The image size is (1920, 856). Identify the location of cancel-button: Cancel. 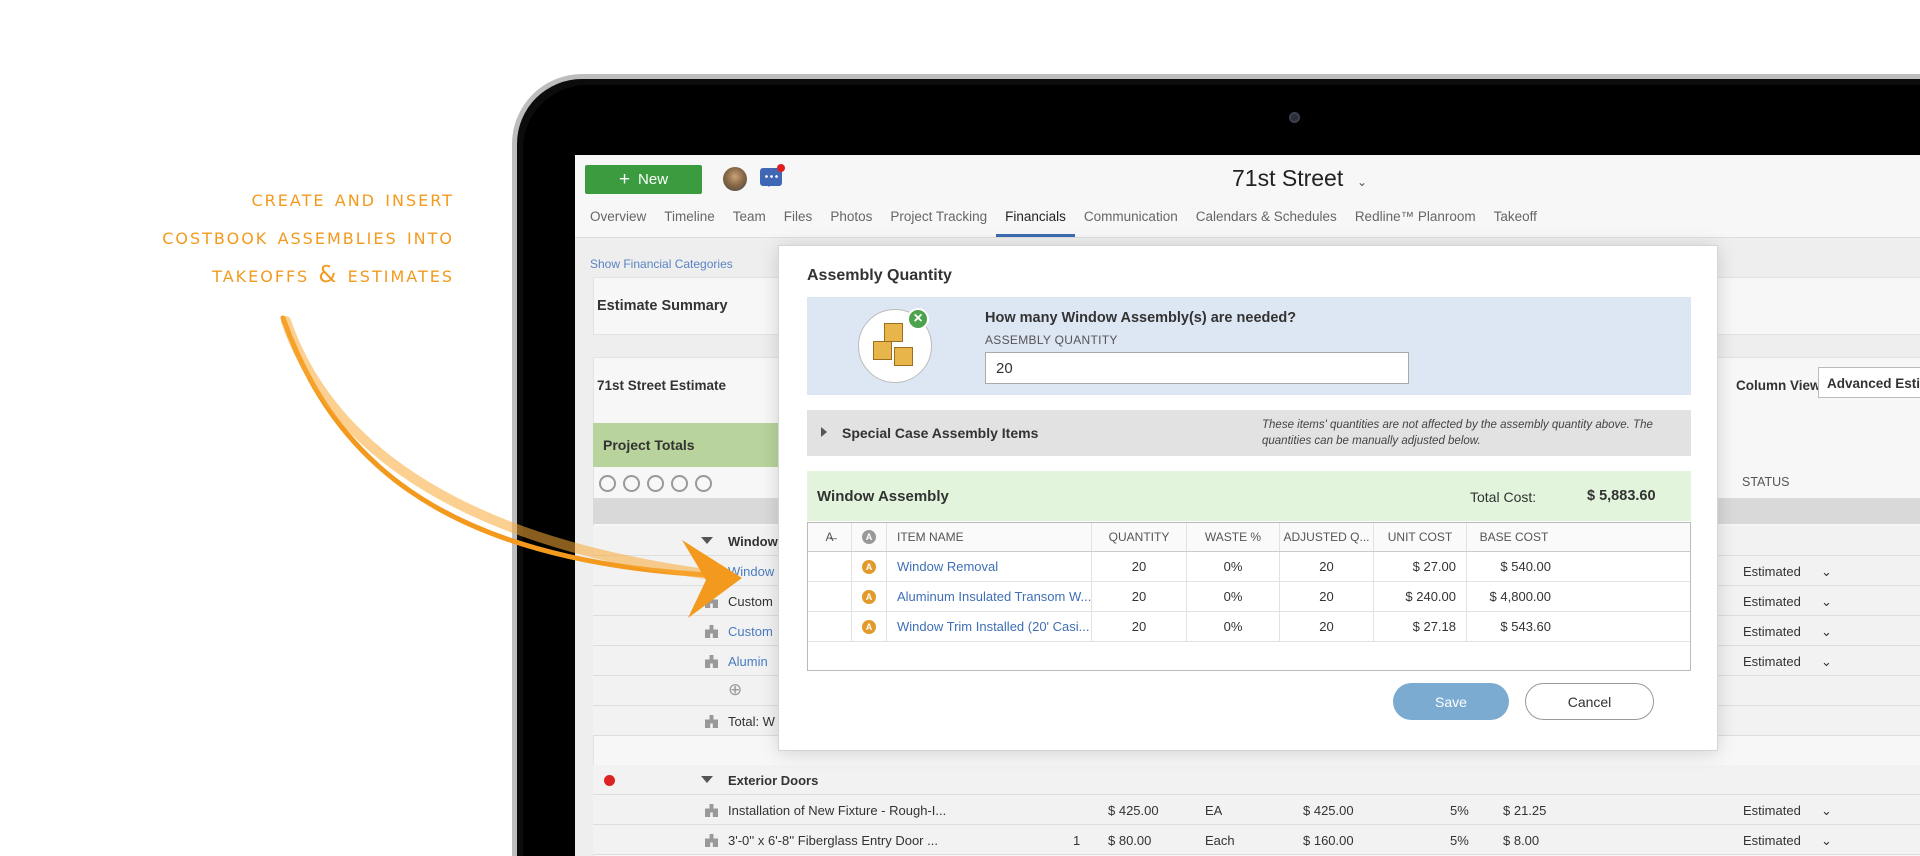
(1589, 701).